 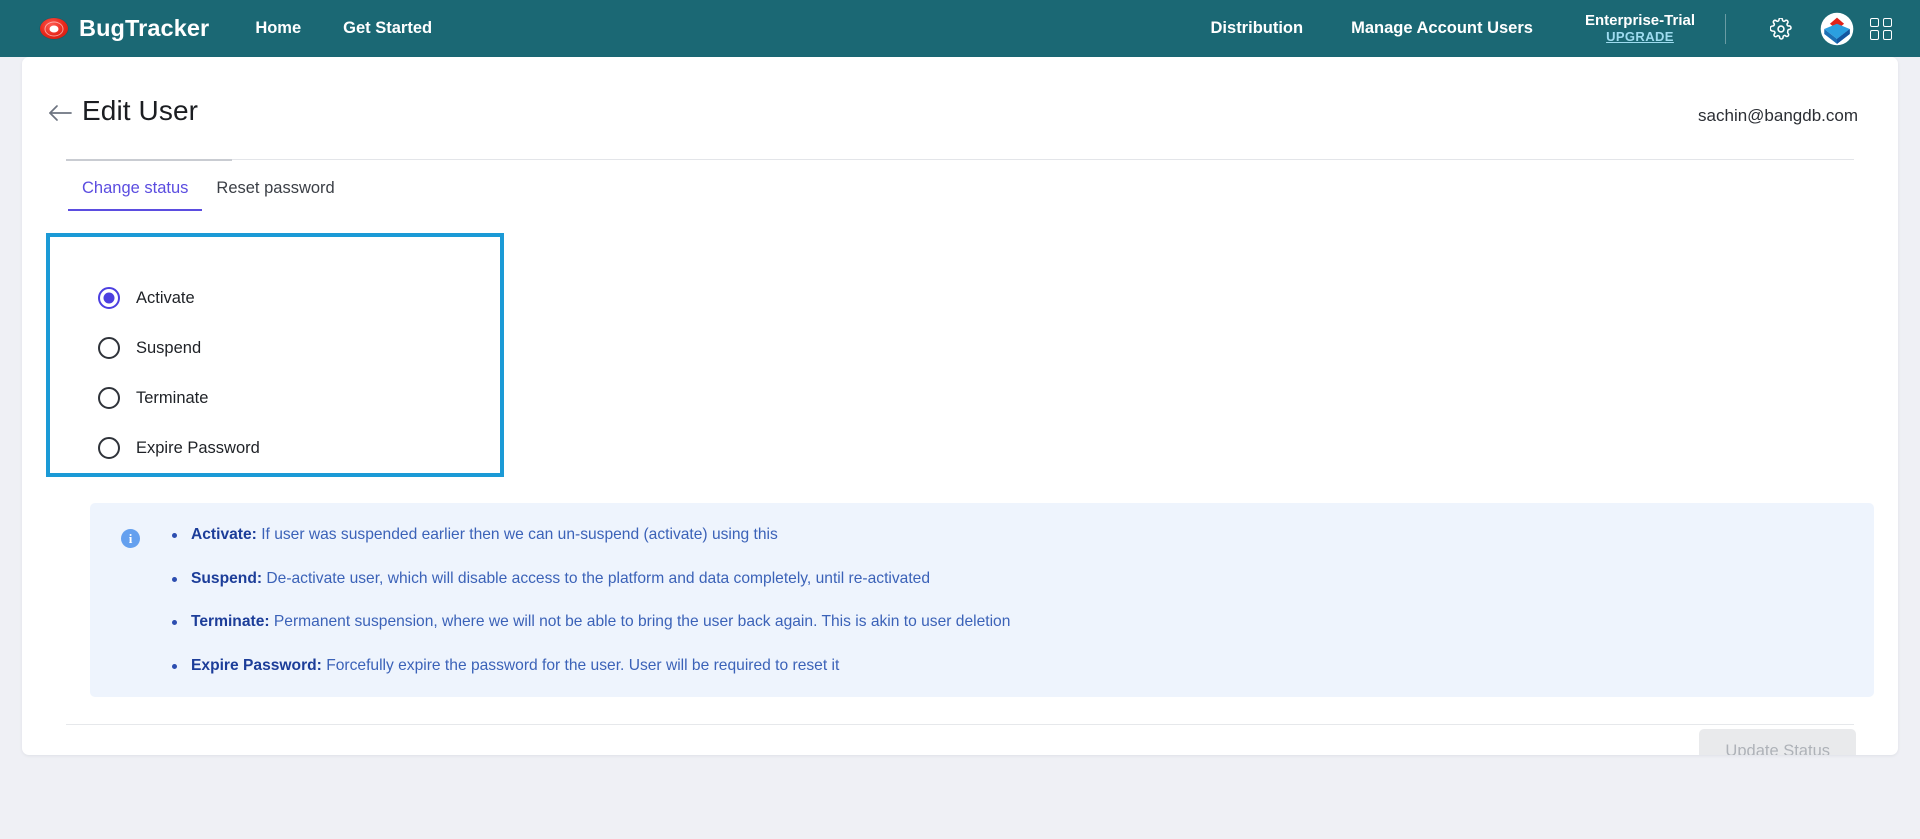 What do you see at coordinates (224, 534) in the screenshot?
I see `info-term: Activate:` at bounding box center [224, 534].